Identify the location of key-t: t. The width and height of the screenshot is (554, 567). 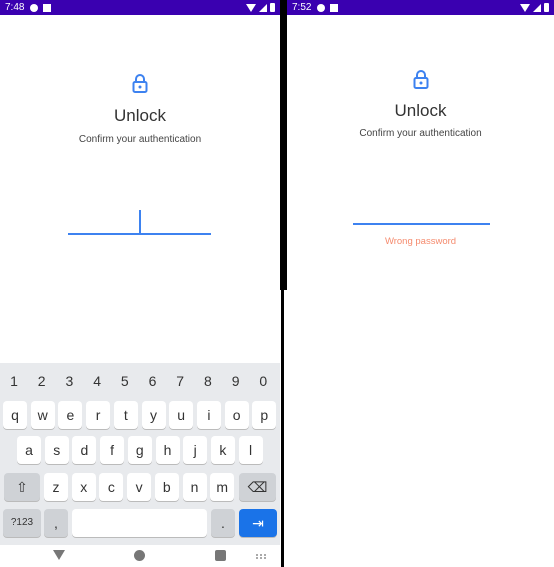
(125, 415).